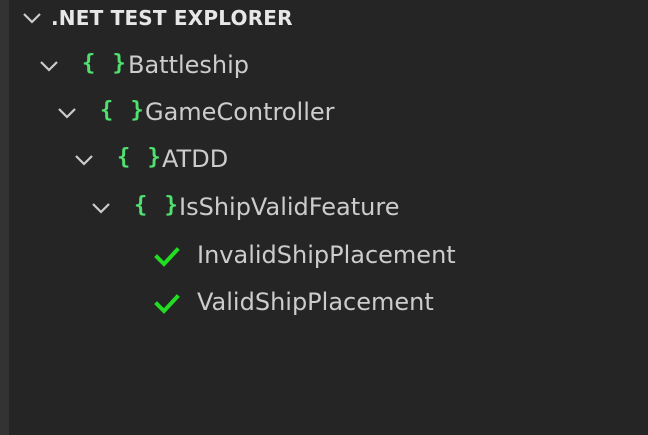  I want to click on test-item-label: InvalidShipPlacement, so click(326, 255).